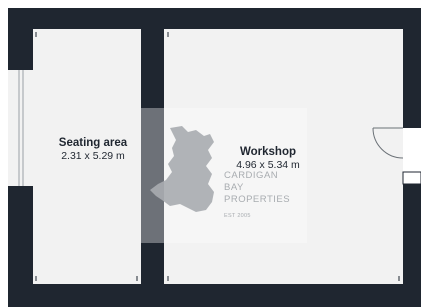 This screenshot has height=307, width=421. What do you see at coordinates (267, 152) in the screenshot?
I see `room-name: Workshop` at bounding box center [267, 152].